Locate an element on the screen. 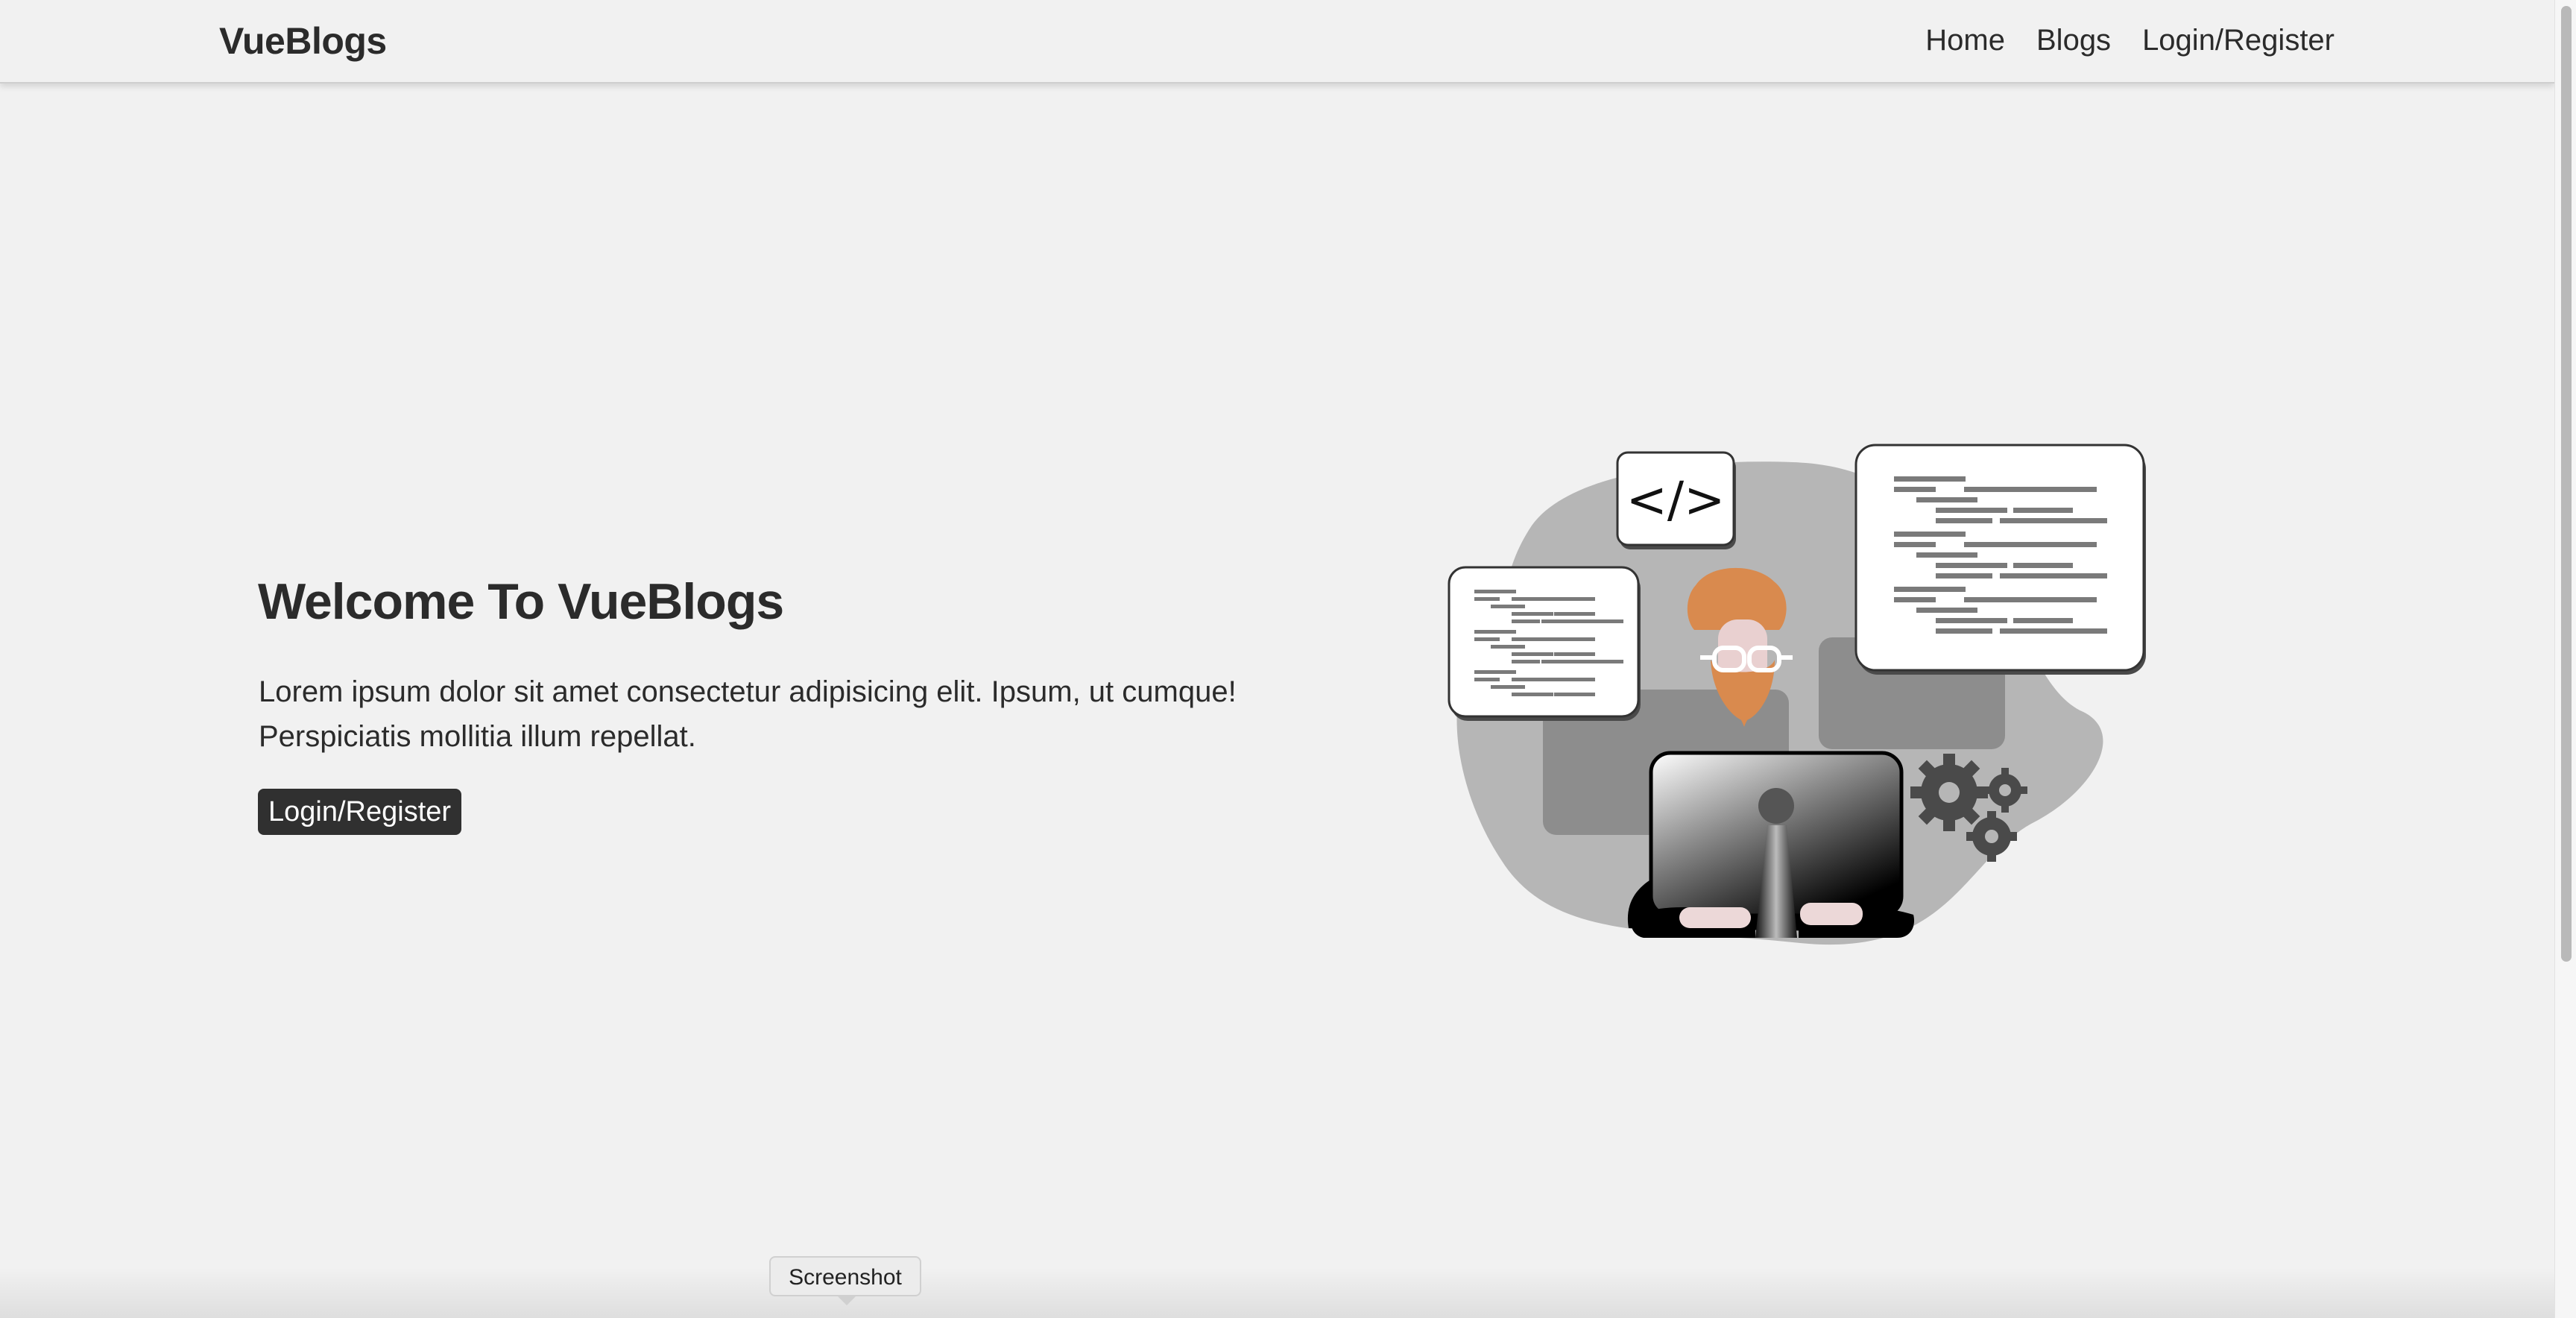  bottom-shadow is located at coordinates (1277, 1292).